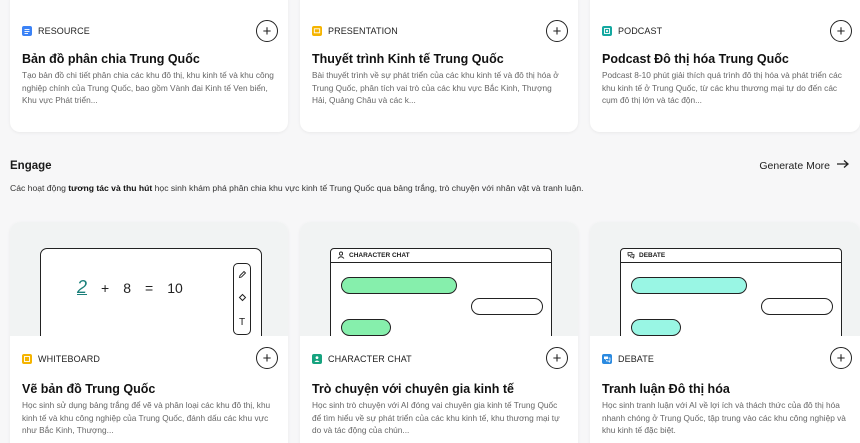 The width and height of the screenshot is (860, 443). I want to click on card-tag: WHITEBOARD, so click(61, 359).